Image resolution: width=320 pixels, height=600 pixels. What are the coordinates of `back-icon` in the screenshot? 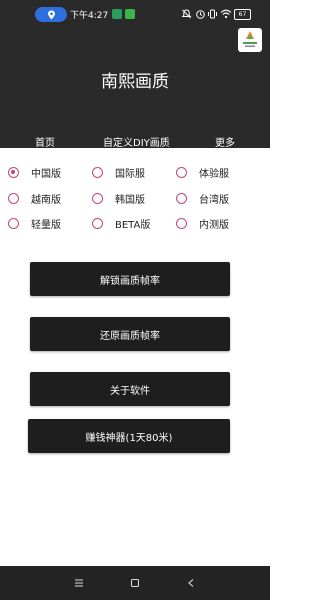 It's located at (191, 583).